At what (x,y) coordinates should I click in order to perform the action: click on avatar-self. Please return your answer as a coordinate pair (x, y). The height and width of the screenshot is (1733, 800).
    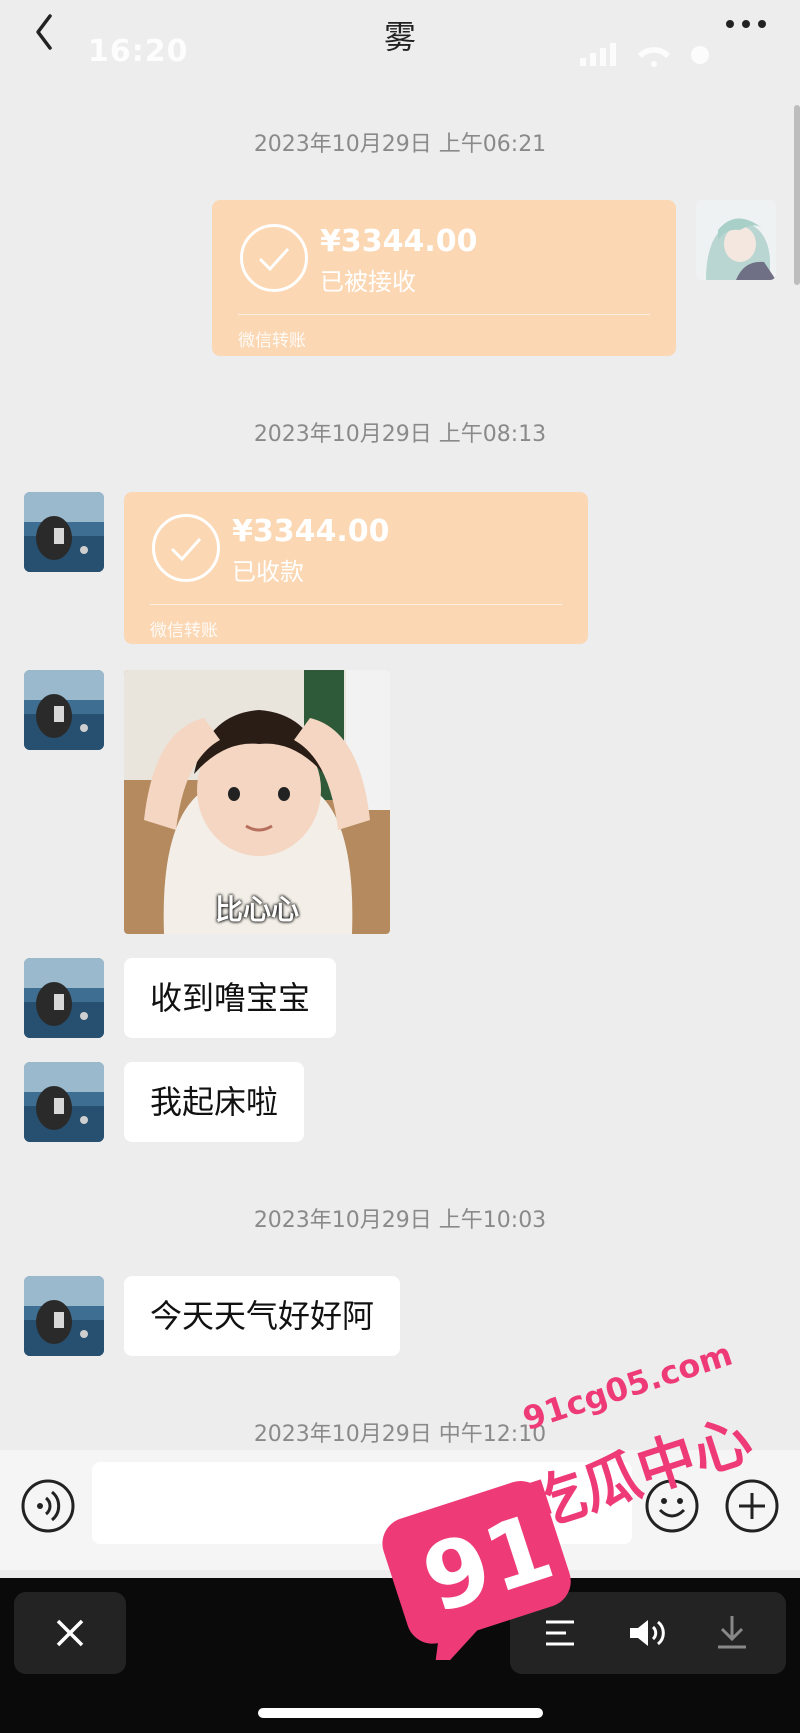
    Looking at the image, I should click on (736, 240).